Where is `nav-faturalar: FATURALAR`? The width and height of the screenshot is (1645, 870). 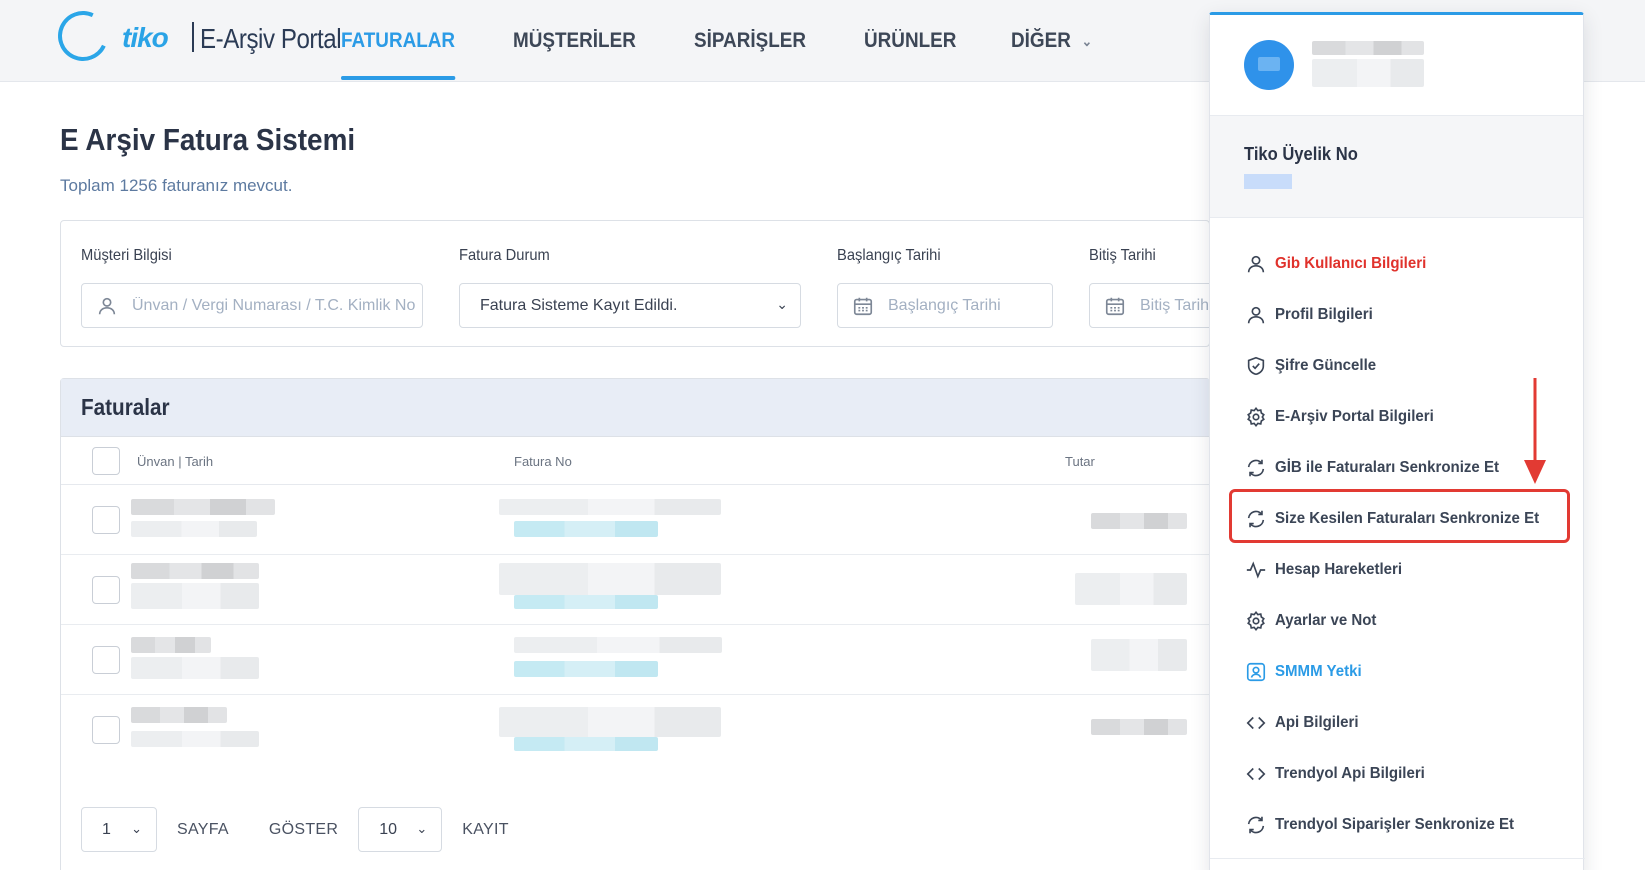
nav-faturalar: FATURALAR is located at coordinates (398, 41).